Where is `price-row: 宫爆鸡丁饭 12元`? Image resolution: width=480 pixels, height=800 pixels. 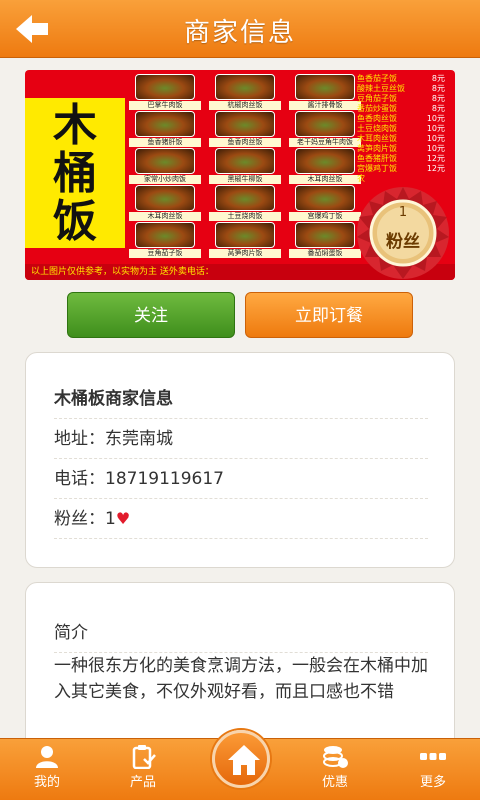 price-row: 宫爆鸡丁饭 12元 is located at coordinates (397, 169).